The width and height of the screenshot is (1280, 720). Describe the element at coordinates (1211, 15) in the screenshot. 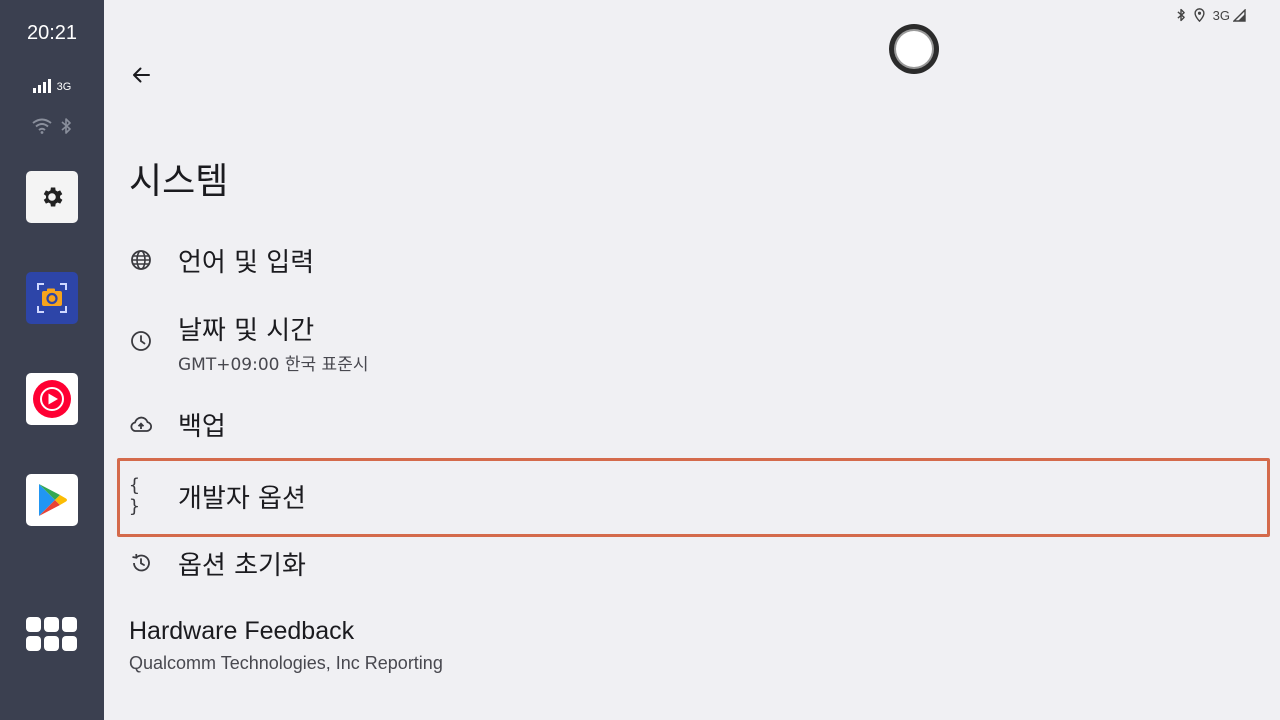

I see `status-bar: 3G` at that location.